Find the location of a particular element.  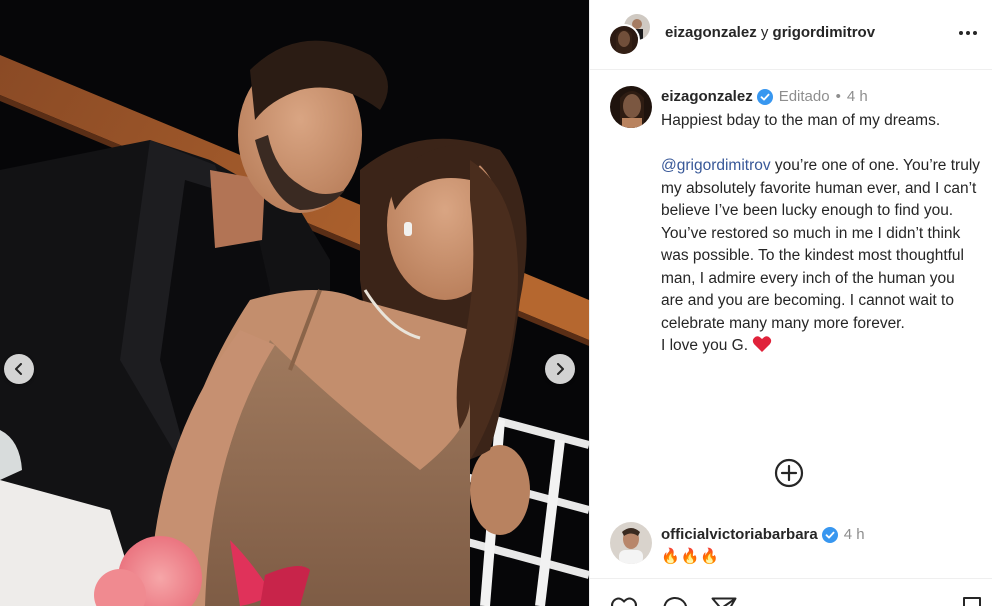

caption-username: eizagonzalez is located at coordinates (707, 96).